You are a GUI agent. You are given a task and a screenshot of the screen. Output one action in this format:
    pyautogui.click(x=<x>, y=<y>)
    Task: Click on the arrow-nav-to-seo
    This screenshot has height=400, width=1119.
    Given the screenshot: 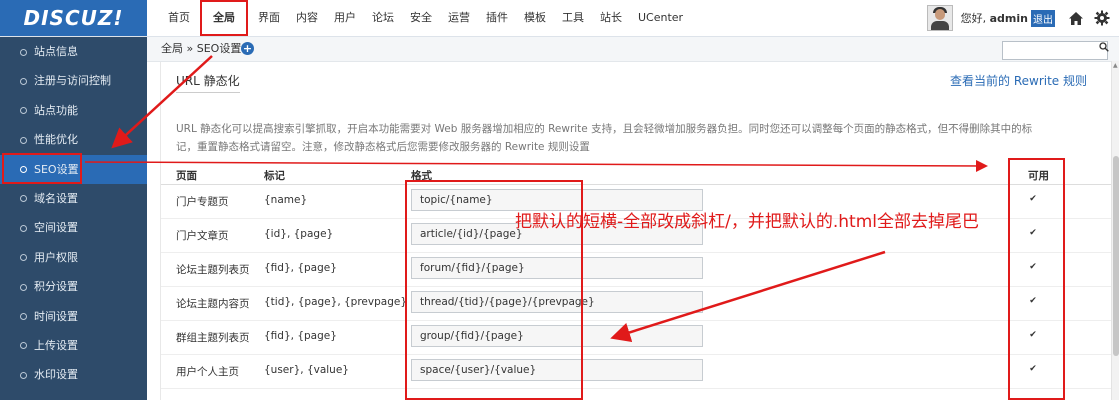 What is the action you would take?
    pyautogui.click(x=162, y=102)
    